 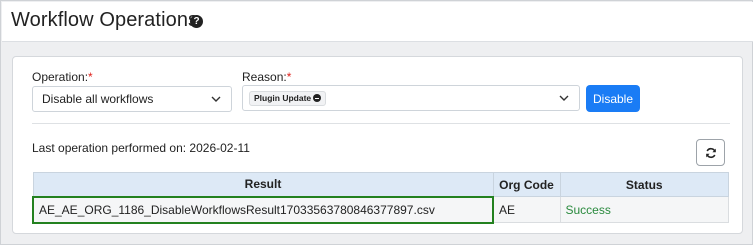 I want to click on reason-tag: Plugin Update, so click(x=288, y=98).